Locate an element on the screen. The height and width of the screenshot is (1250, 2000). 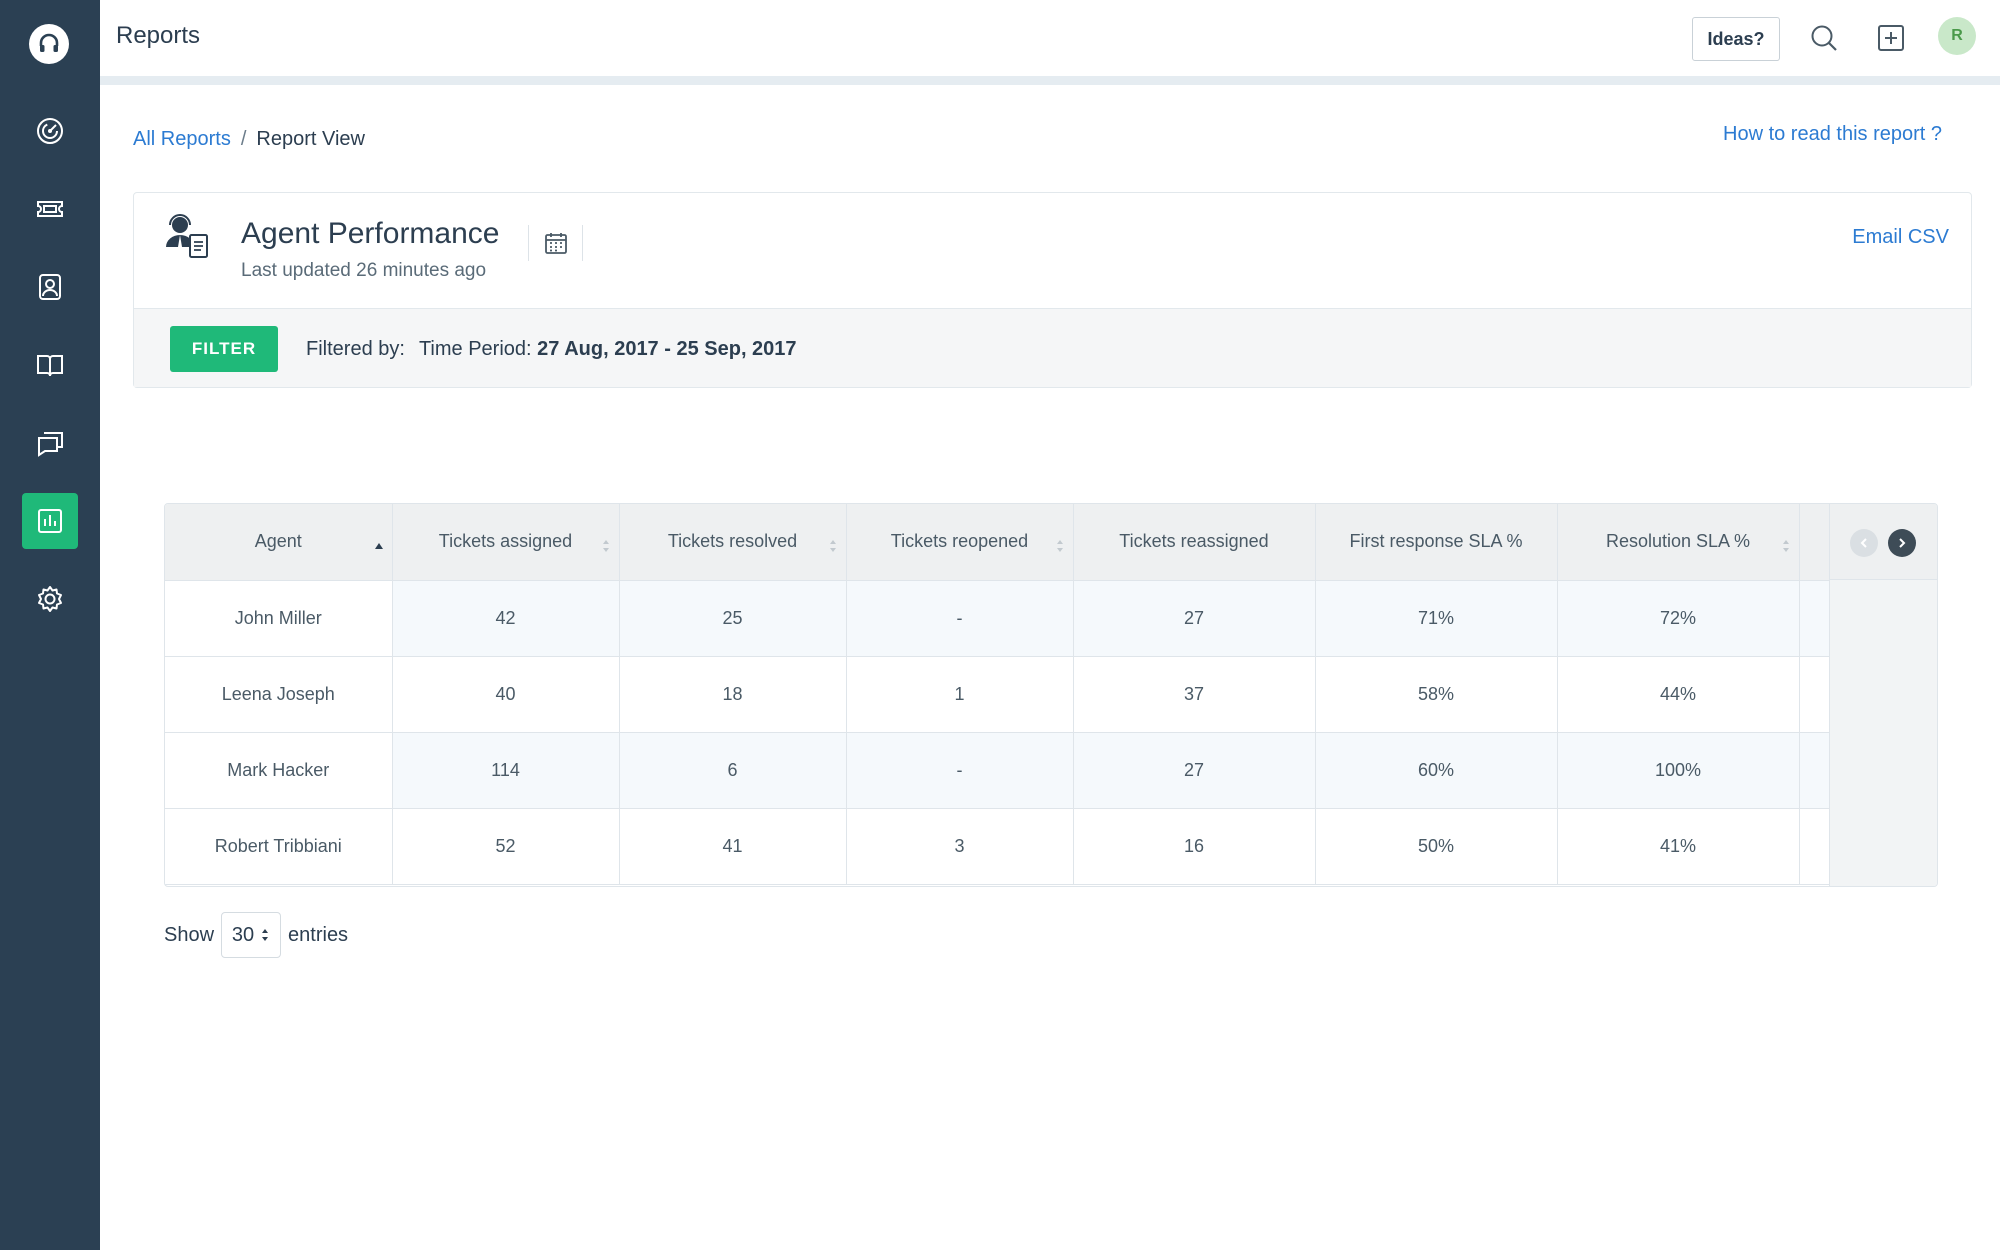
calendar-icon is located at coordinates (555, 243).